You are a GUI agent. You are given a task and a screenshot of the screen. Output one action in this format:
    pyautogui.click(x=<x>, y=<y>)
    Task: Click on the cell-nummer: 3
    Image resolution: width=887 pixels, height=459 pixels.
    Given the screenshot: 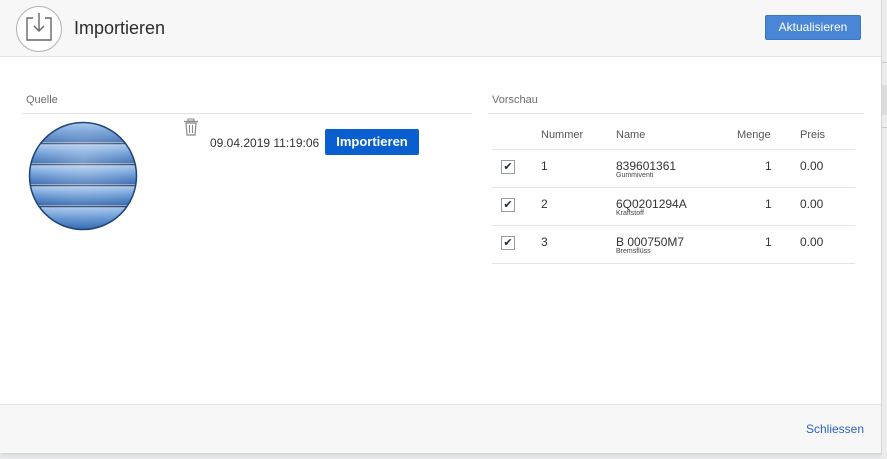 What is the action you would take?
    pyautogui.click(x=544, y=242)
    